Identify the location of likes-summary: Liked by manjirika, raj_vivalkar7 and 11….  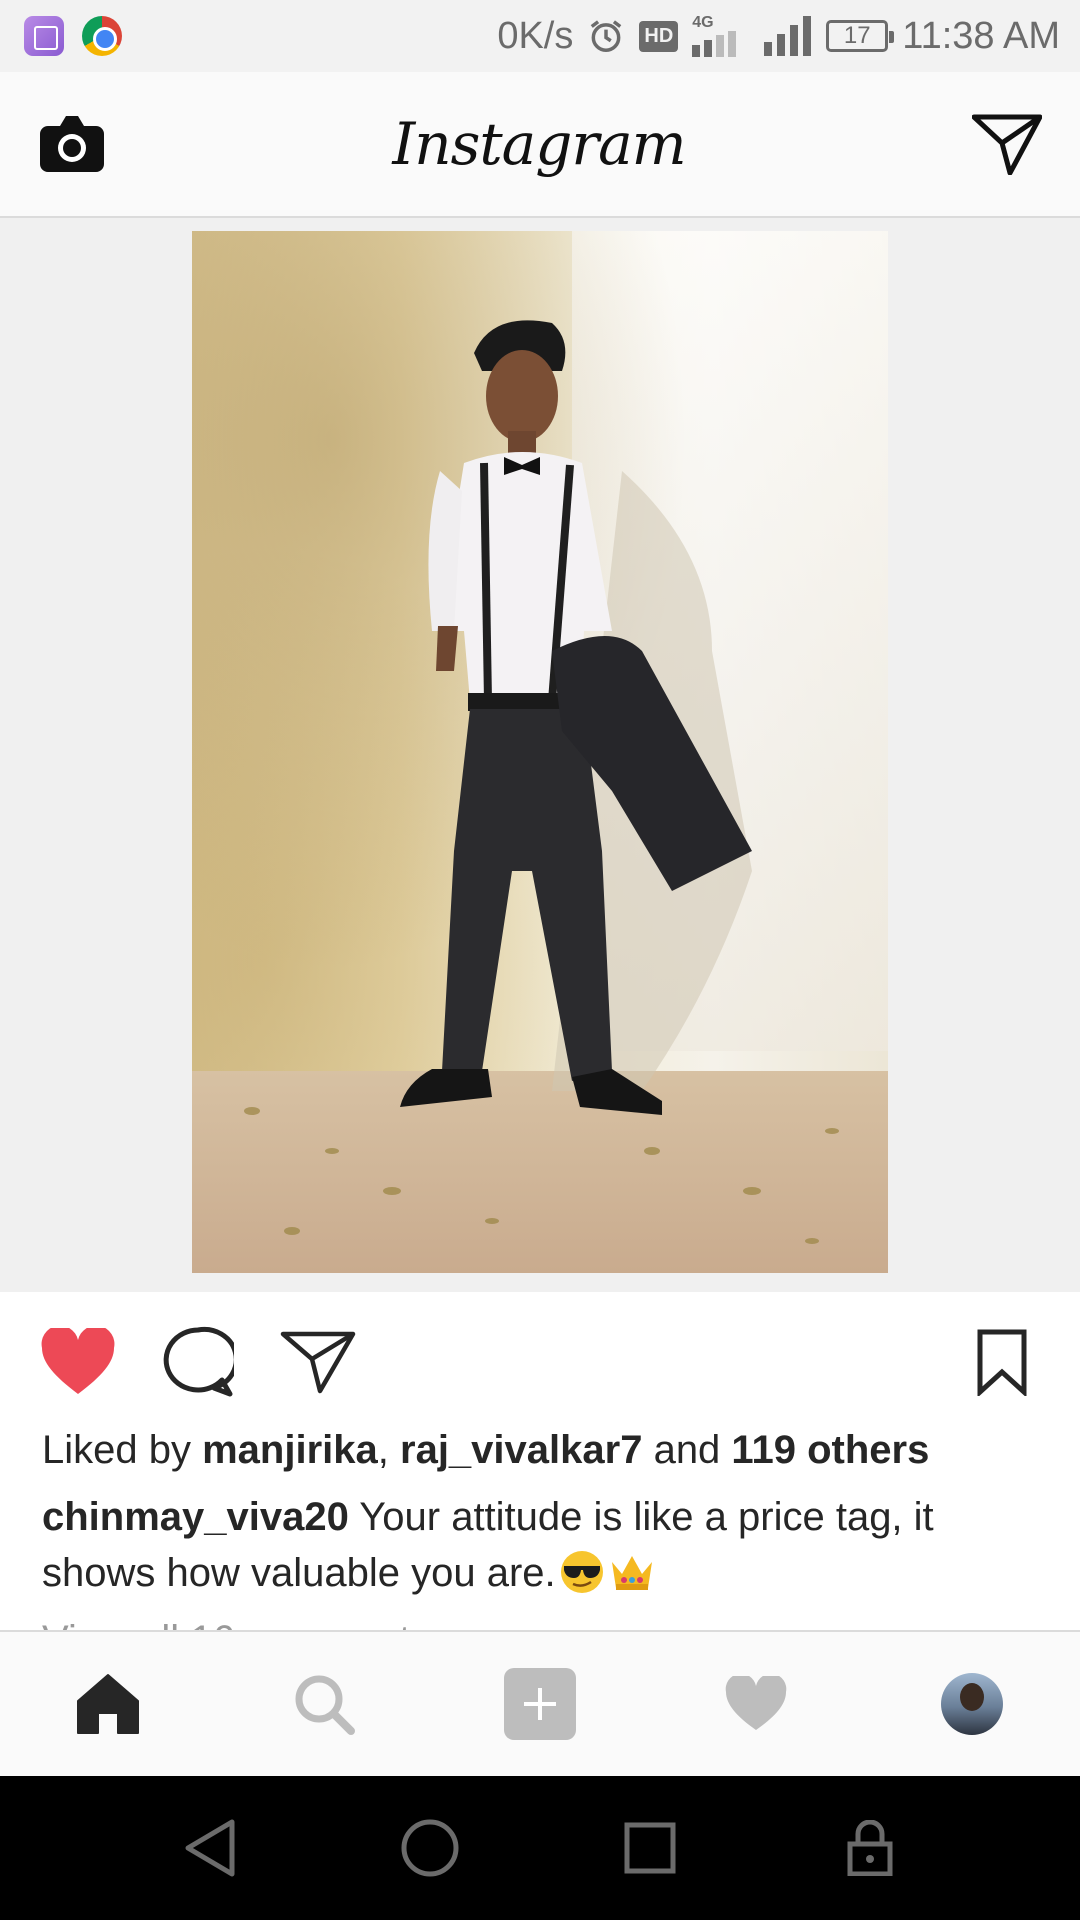
(485, 1450).